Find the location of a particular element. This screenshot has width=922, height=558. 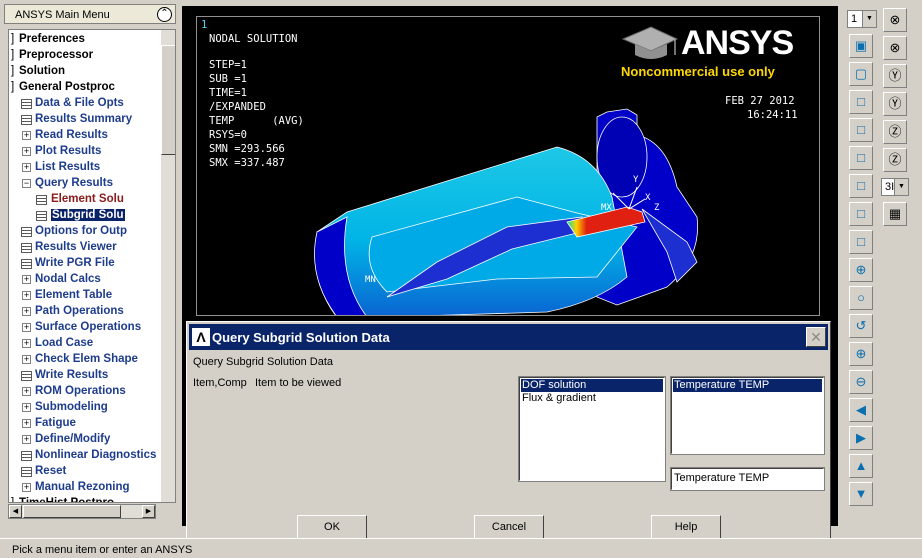

rotate-z-minus-button: Ⓩ is located at coordinates (895, 160).